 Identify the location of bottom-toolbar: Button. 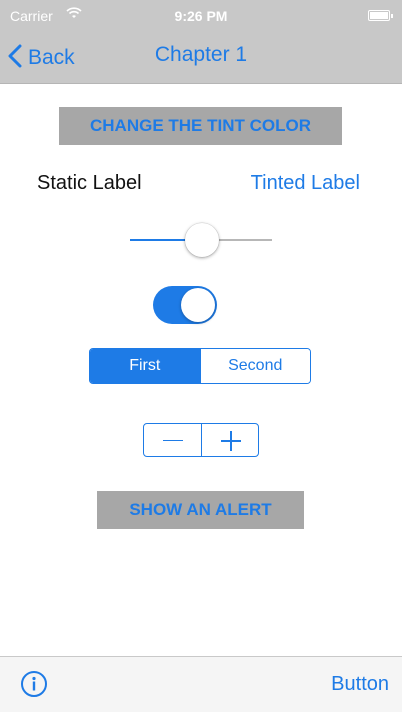
(201, 684).